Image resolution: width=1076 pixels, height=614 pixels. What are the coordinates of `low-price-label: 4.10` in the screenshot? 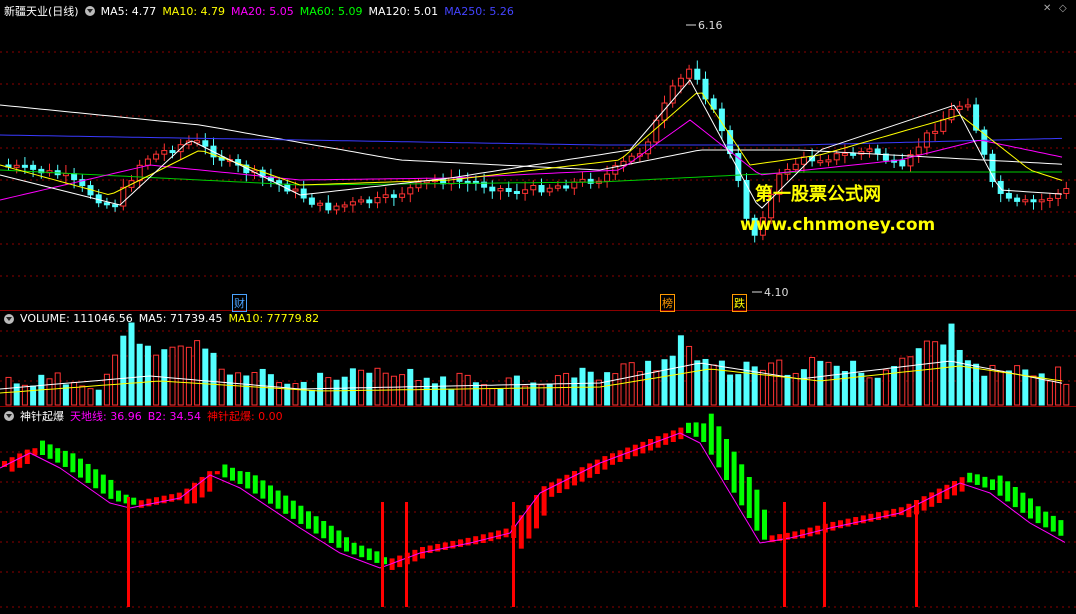 It's located at (776, 292).